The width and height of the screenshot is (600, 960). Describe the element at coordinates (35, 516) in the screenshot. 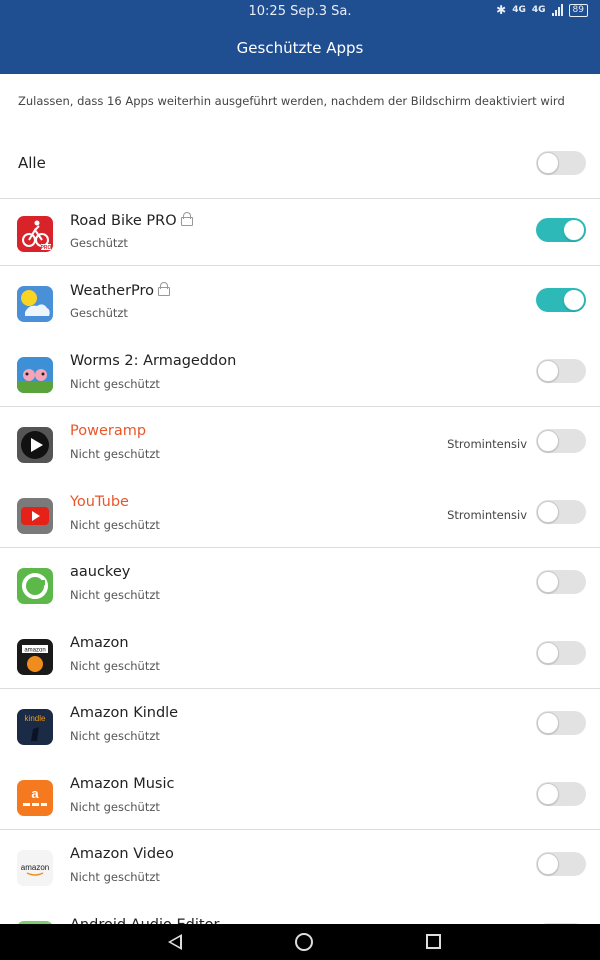

I see `youtube-icon` at that location.